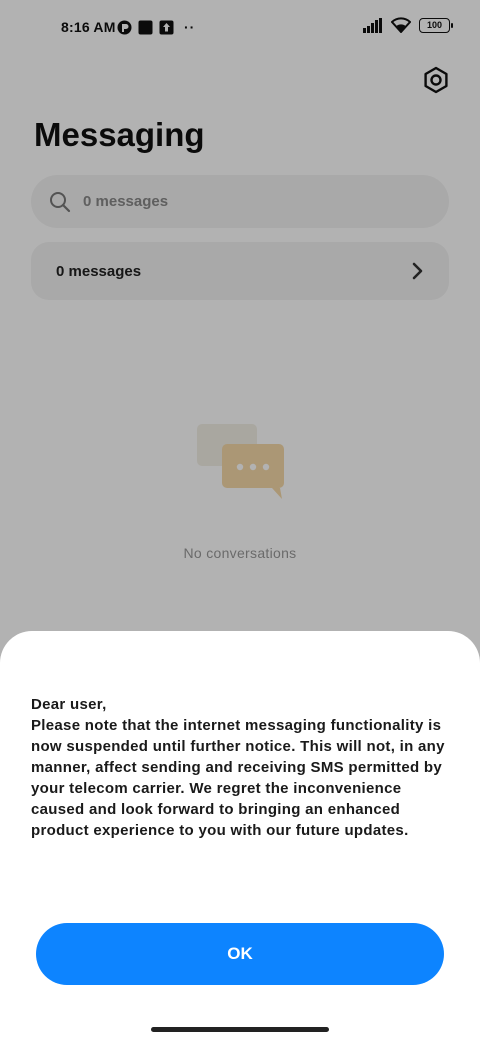  Describe the element at coordinates (240, 954) in the screenshot. I see `ok-button: OK` at that location.